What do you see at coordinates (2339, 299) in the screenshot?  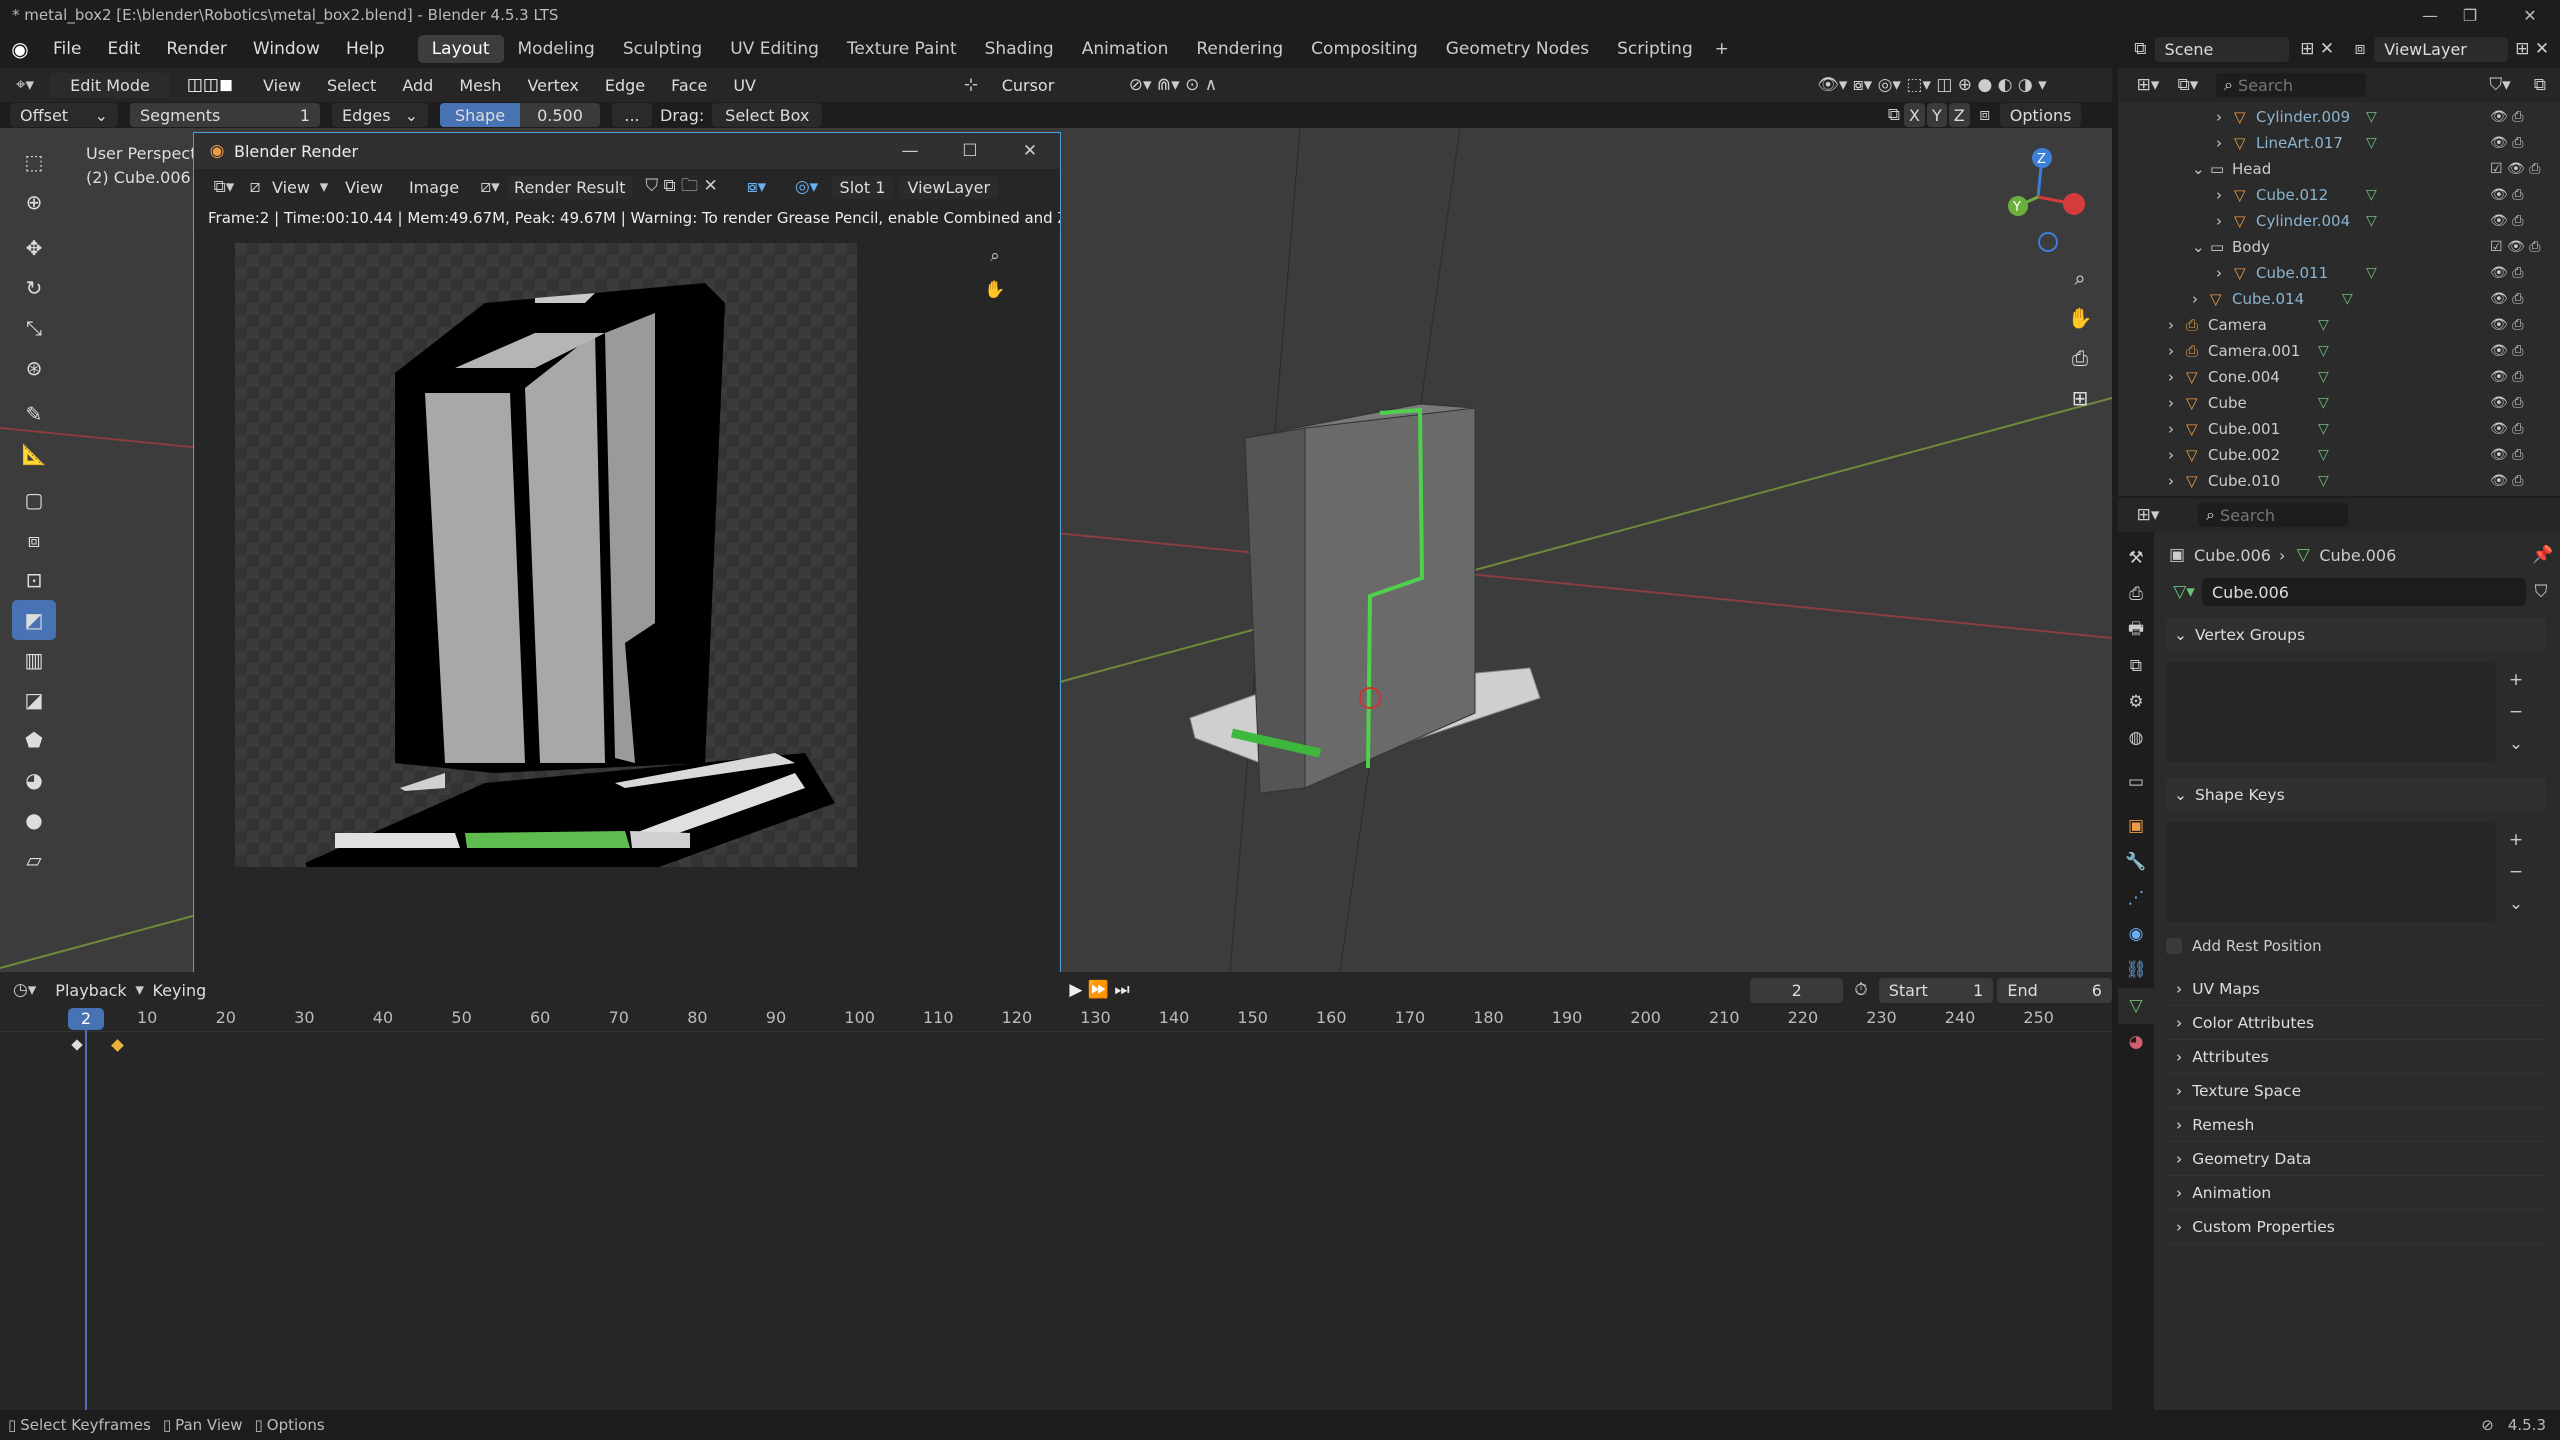 I see `outliner-row: › ▽ Cube.014 ▽ 👁 ⎙` at bounding box center [2339, 299].